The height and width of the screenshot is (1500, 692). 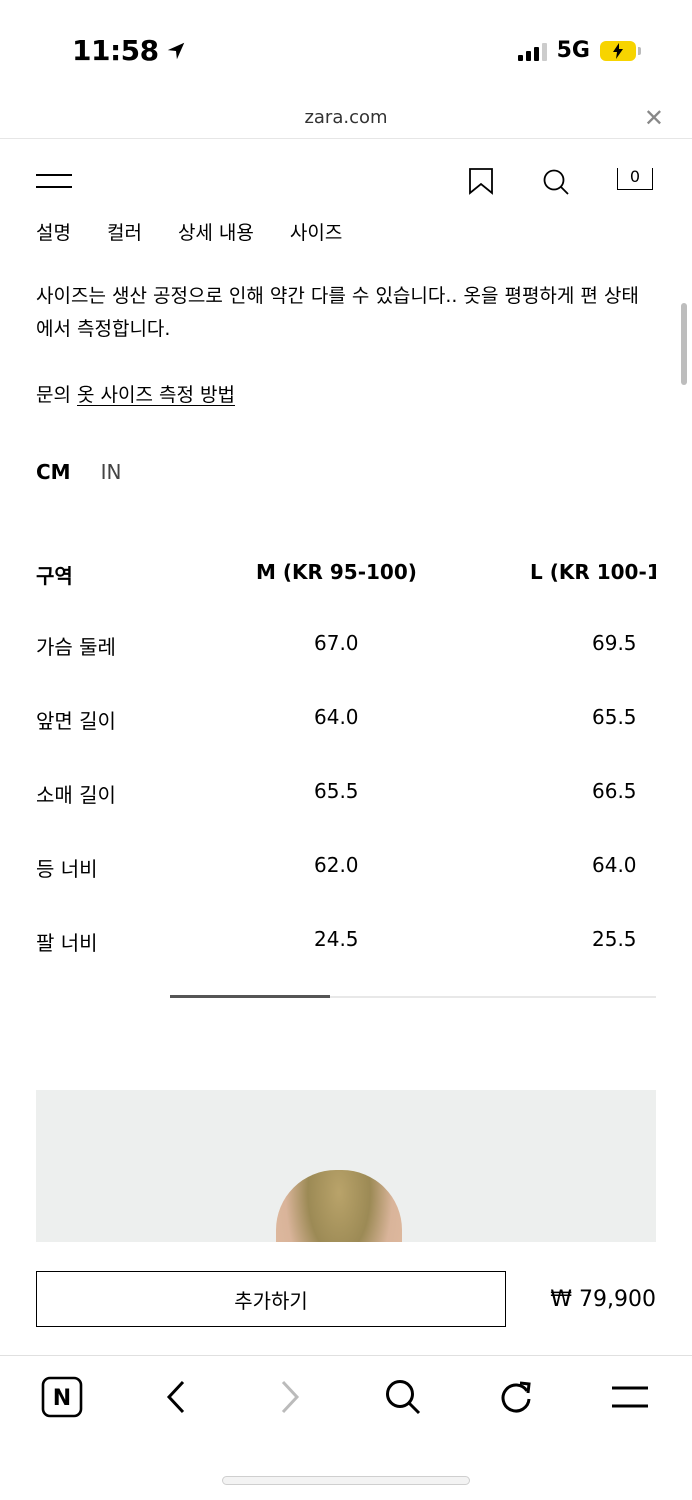 I want to click on refresh-icon, so click(x=516, y=1397).